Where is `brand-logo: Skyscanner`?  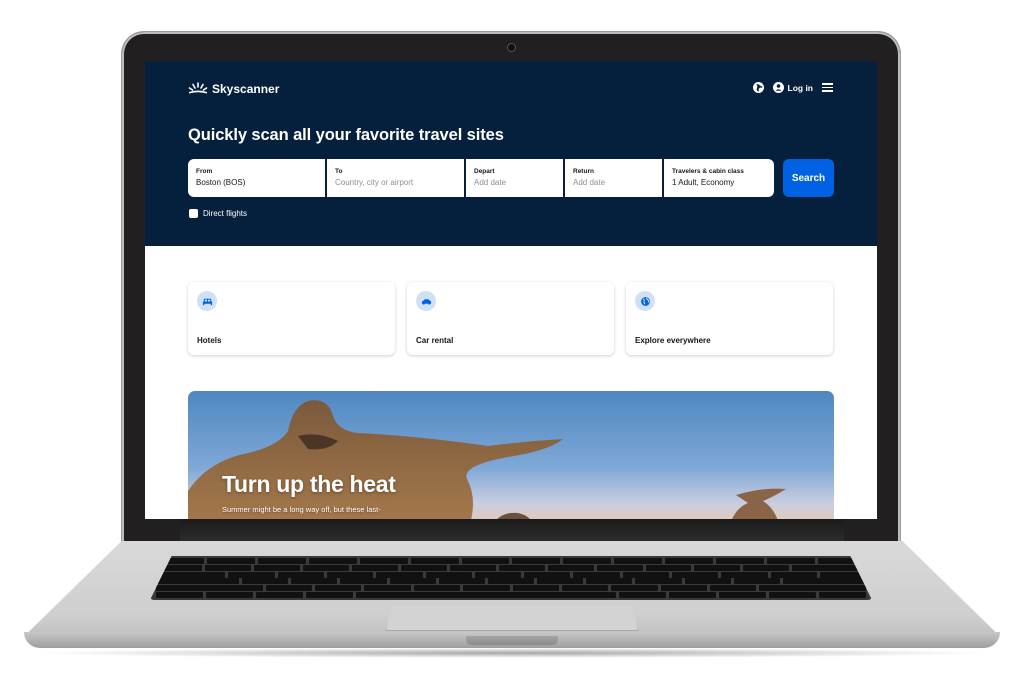
brand-logo: Skyscanner is located at coordinates (233, 89).